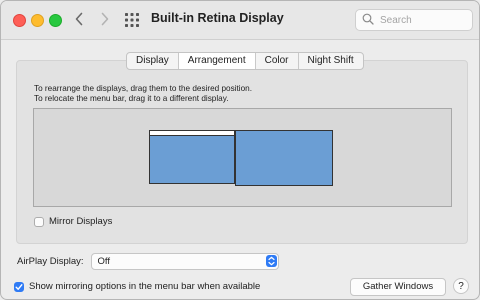 This screenshot has height=300, width=480. Describe the element at coordinates (461, 286) in the screenshot. I see `help-button: ?` at that location.